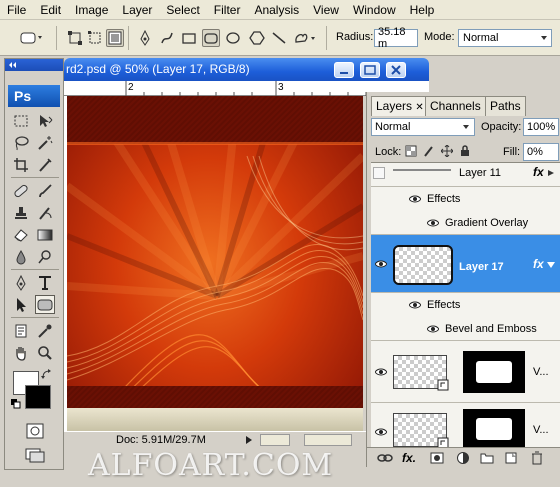 The image size is (560, 487). I want to click on delete-layer-button, so click(537, 458).